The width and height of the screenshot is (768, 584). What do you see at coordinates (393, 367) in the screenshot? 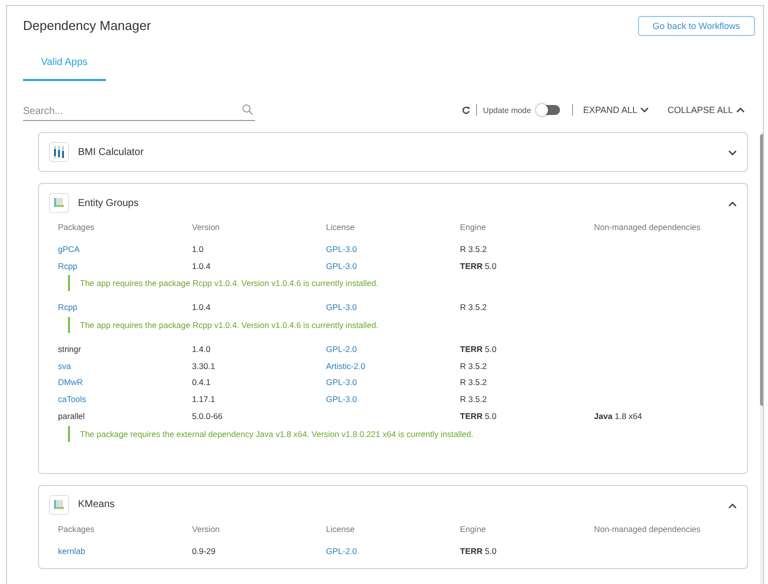
I see `license-link: Artistic-2.0` at bounding box center [393, 367].